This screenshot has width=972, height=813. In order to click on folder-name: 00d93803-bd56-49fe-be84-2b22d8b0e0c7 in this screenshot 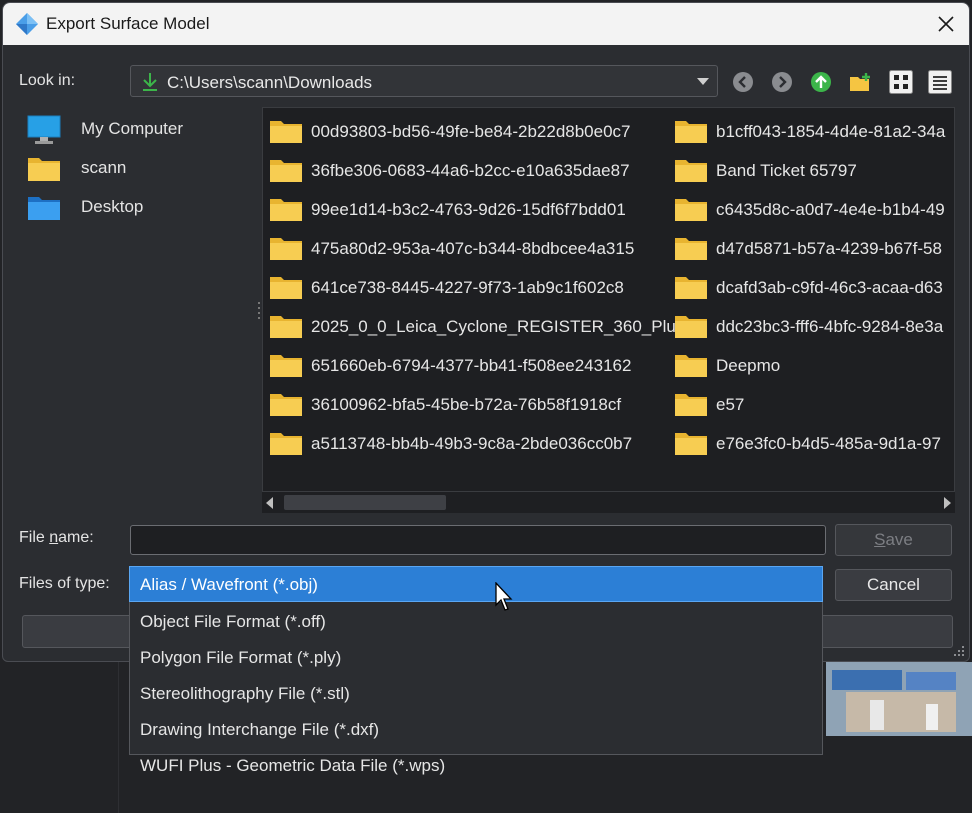, I will do `click(471, 131)`.